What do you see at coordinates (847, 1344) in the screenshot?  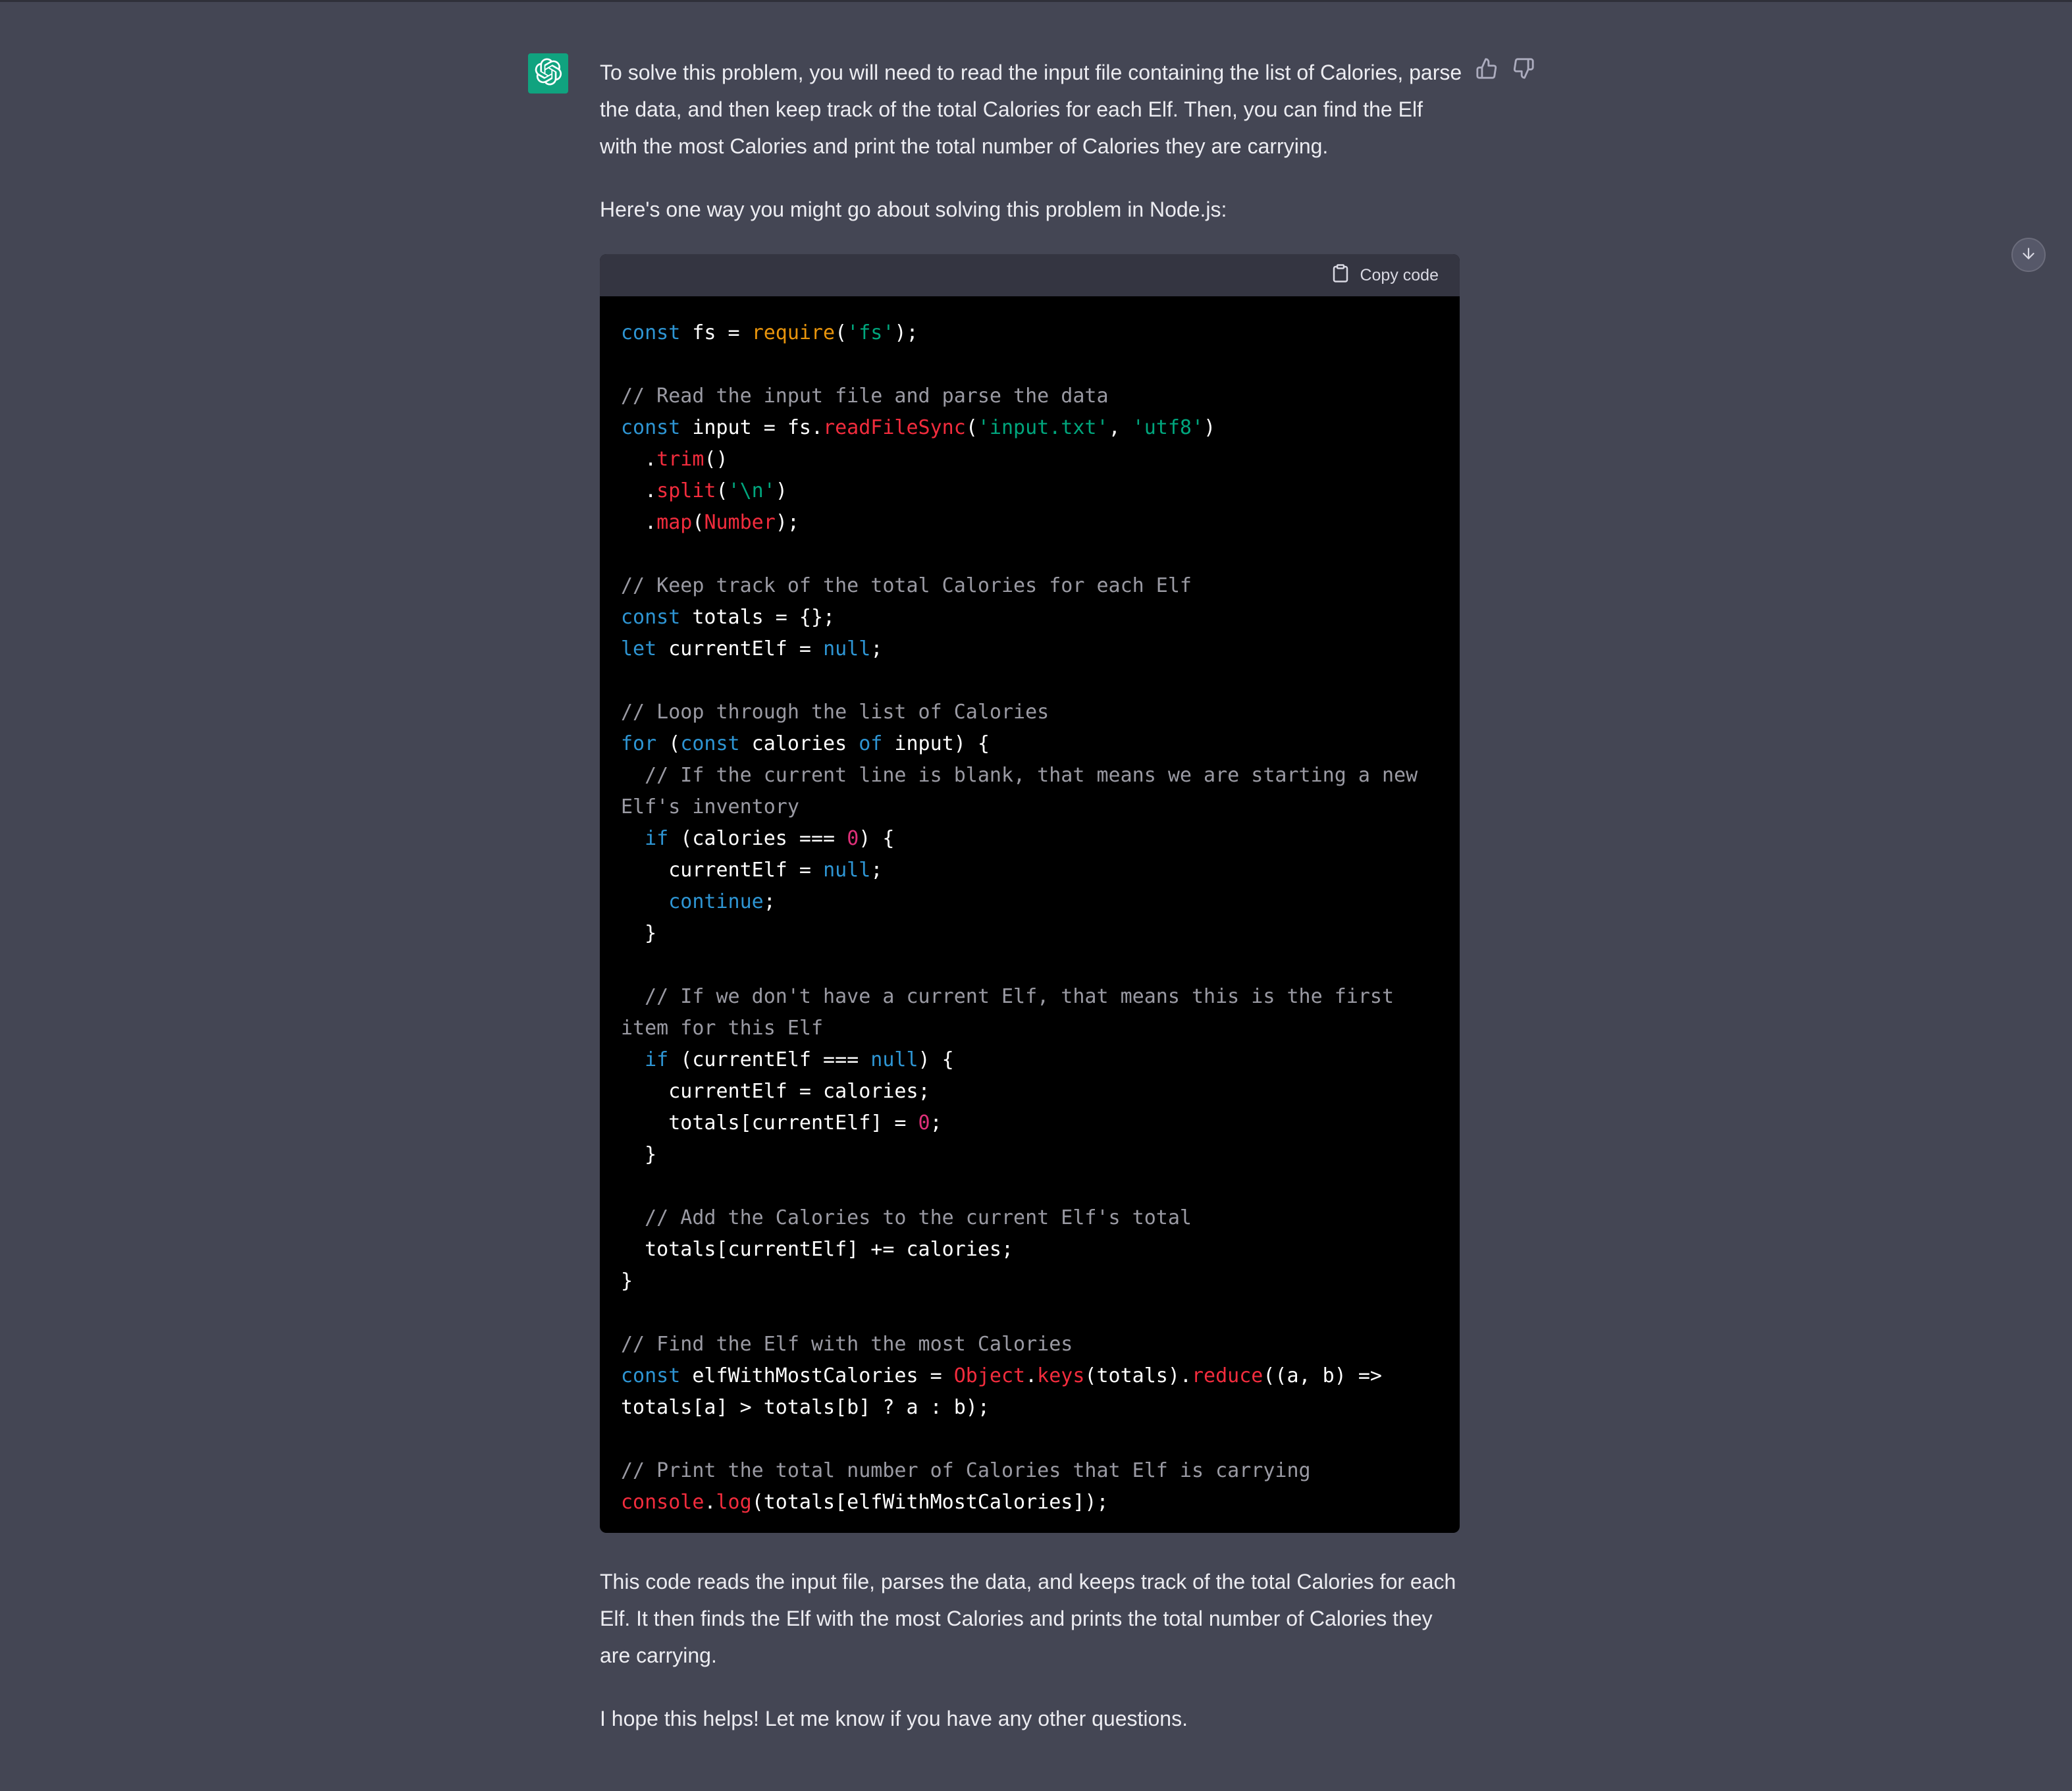 I see `code-comment: // Find the Elf with the most Calories` at bounding box center [847, 1344].